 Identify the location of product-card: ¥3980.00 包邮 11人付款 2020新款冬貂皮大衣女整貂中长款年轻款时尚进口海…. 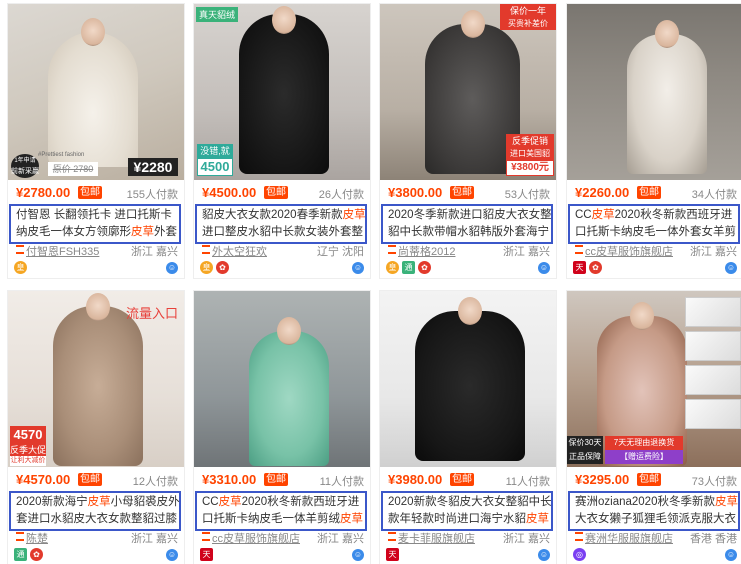
(468, 427).